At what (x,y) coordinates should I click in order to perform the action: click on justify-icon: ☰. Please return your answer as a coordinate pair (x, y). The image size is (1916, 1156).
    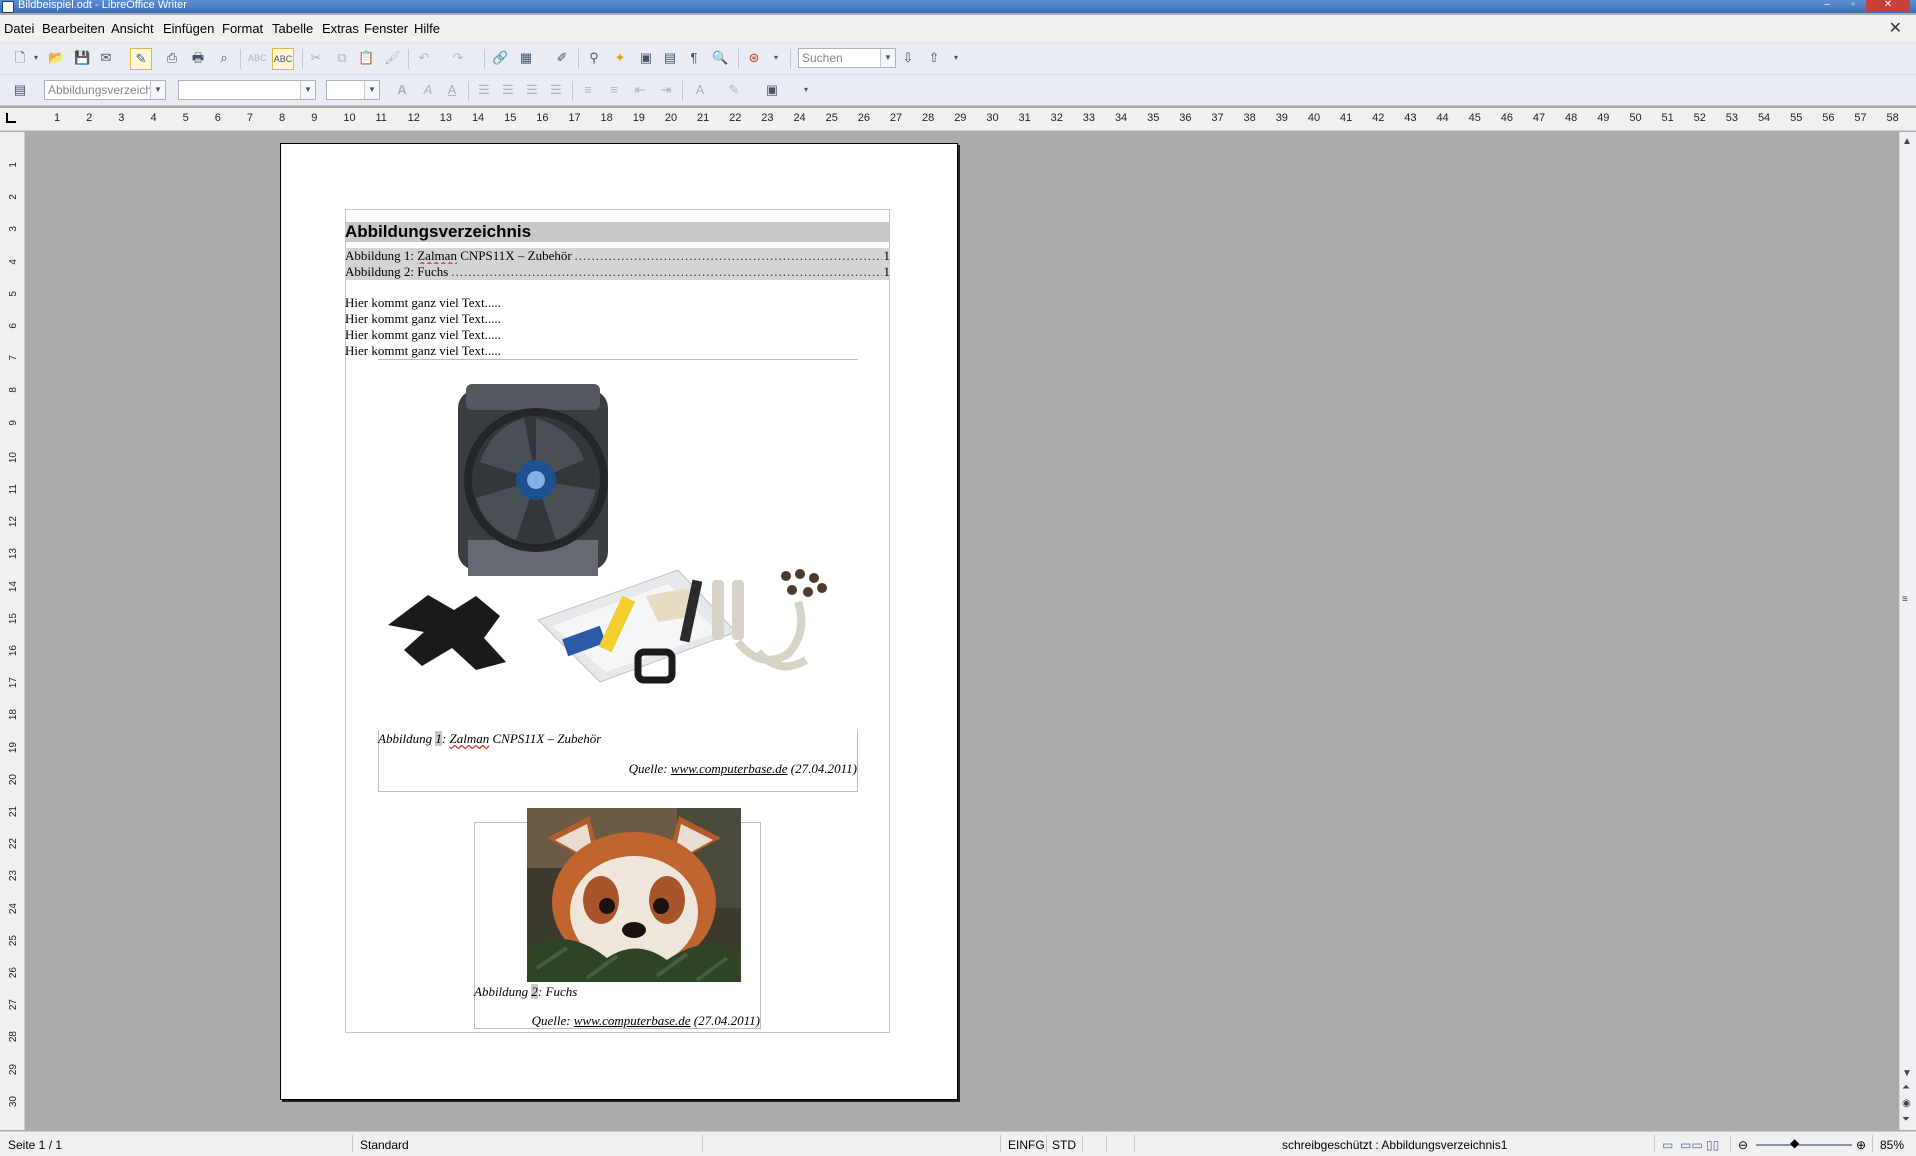
    Looking at the image, I should click on (556, 90).